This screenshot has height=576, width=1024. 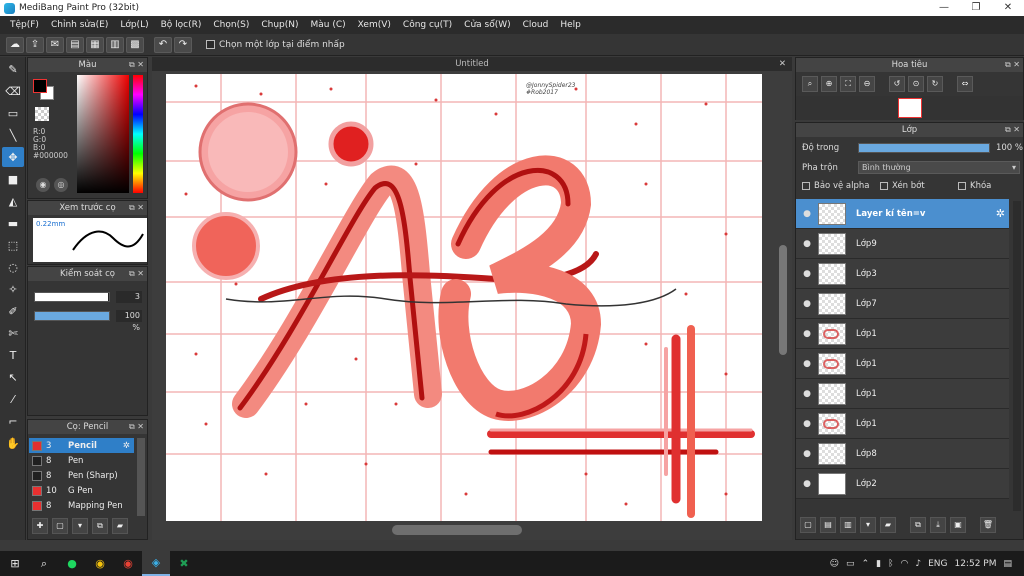 I want to click on document-icon: ▤, so click(x=75, y=44).